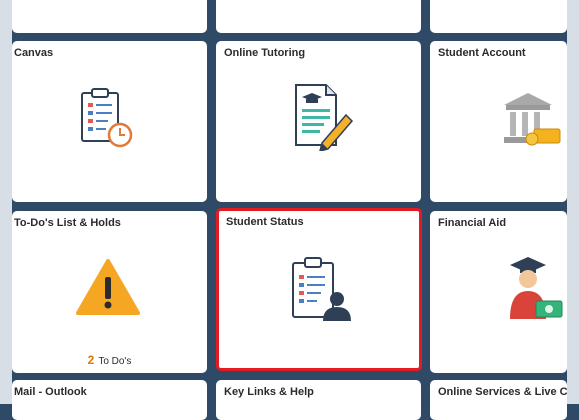 The image size is (579, 420). Describe the element at coordinates (502, 392) in the screenshot. I see `tile-title: Online Services & Live Chat` at that location.